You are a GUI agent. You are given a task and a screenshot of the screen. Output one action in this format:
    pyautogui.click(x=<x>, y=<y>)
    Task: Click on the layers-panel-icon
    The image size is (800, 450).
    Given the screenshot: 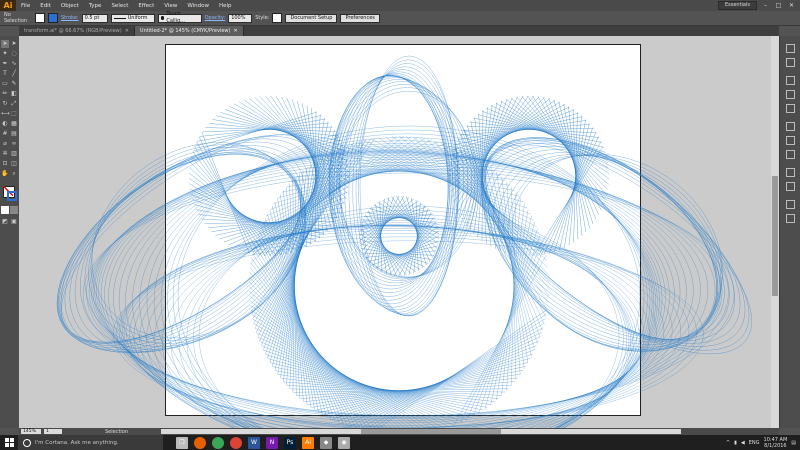 What is the action you would take?
    pyautogui.click(x=790, y=204)
    